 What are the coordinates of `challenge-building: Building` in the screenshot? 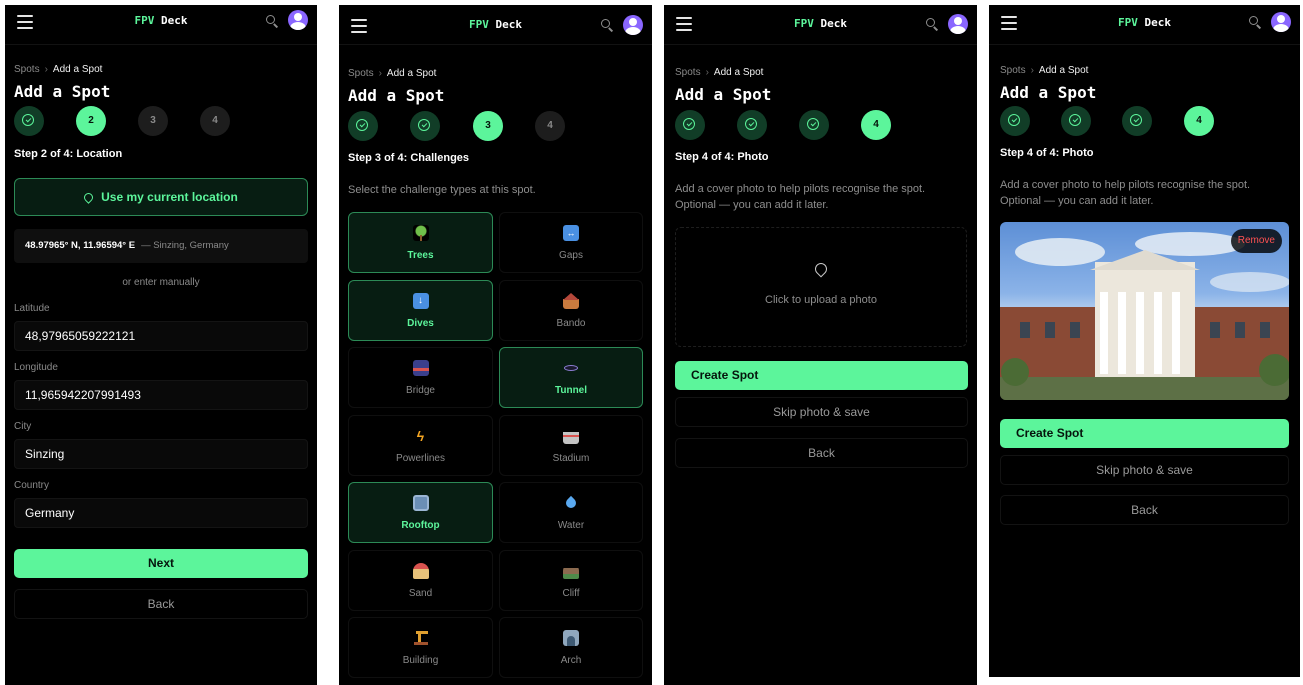 It's located at (420, 647).